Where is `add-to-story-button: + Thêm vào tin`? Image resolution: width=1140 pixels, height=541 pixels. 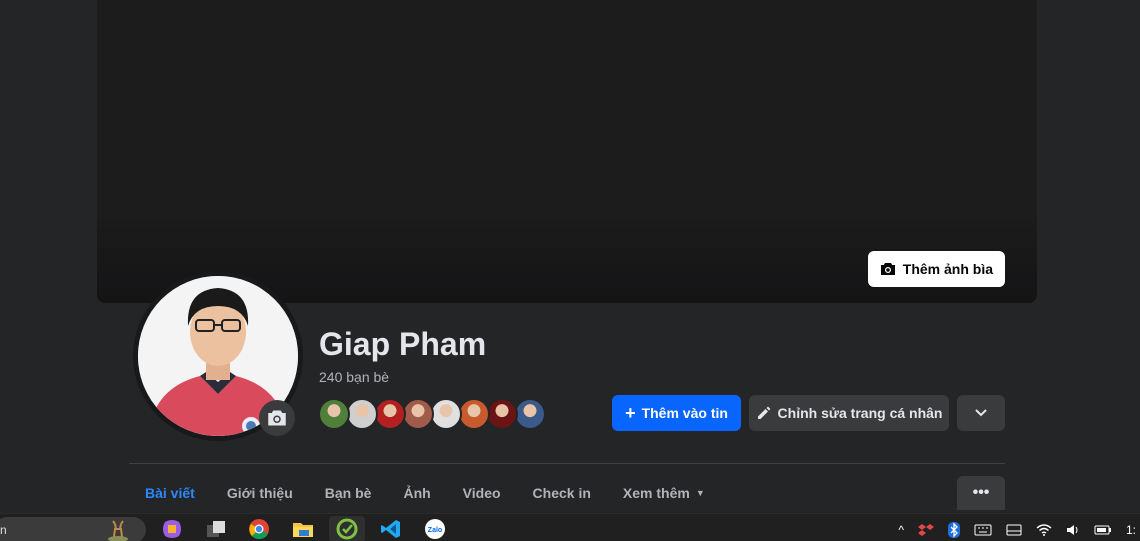 add-to-story-button: + Thêm vào tin is located at coordinates (676, 413).